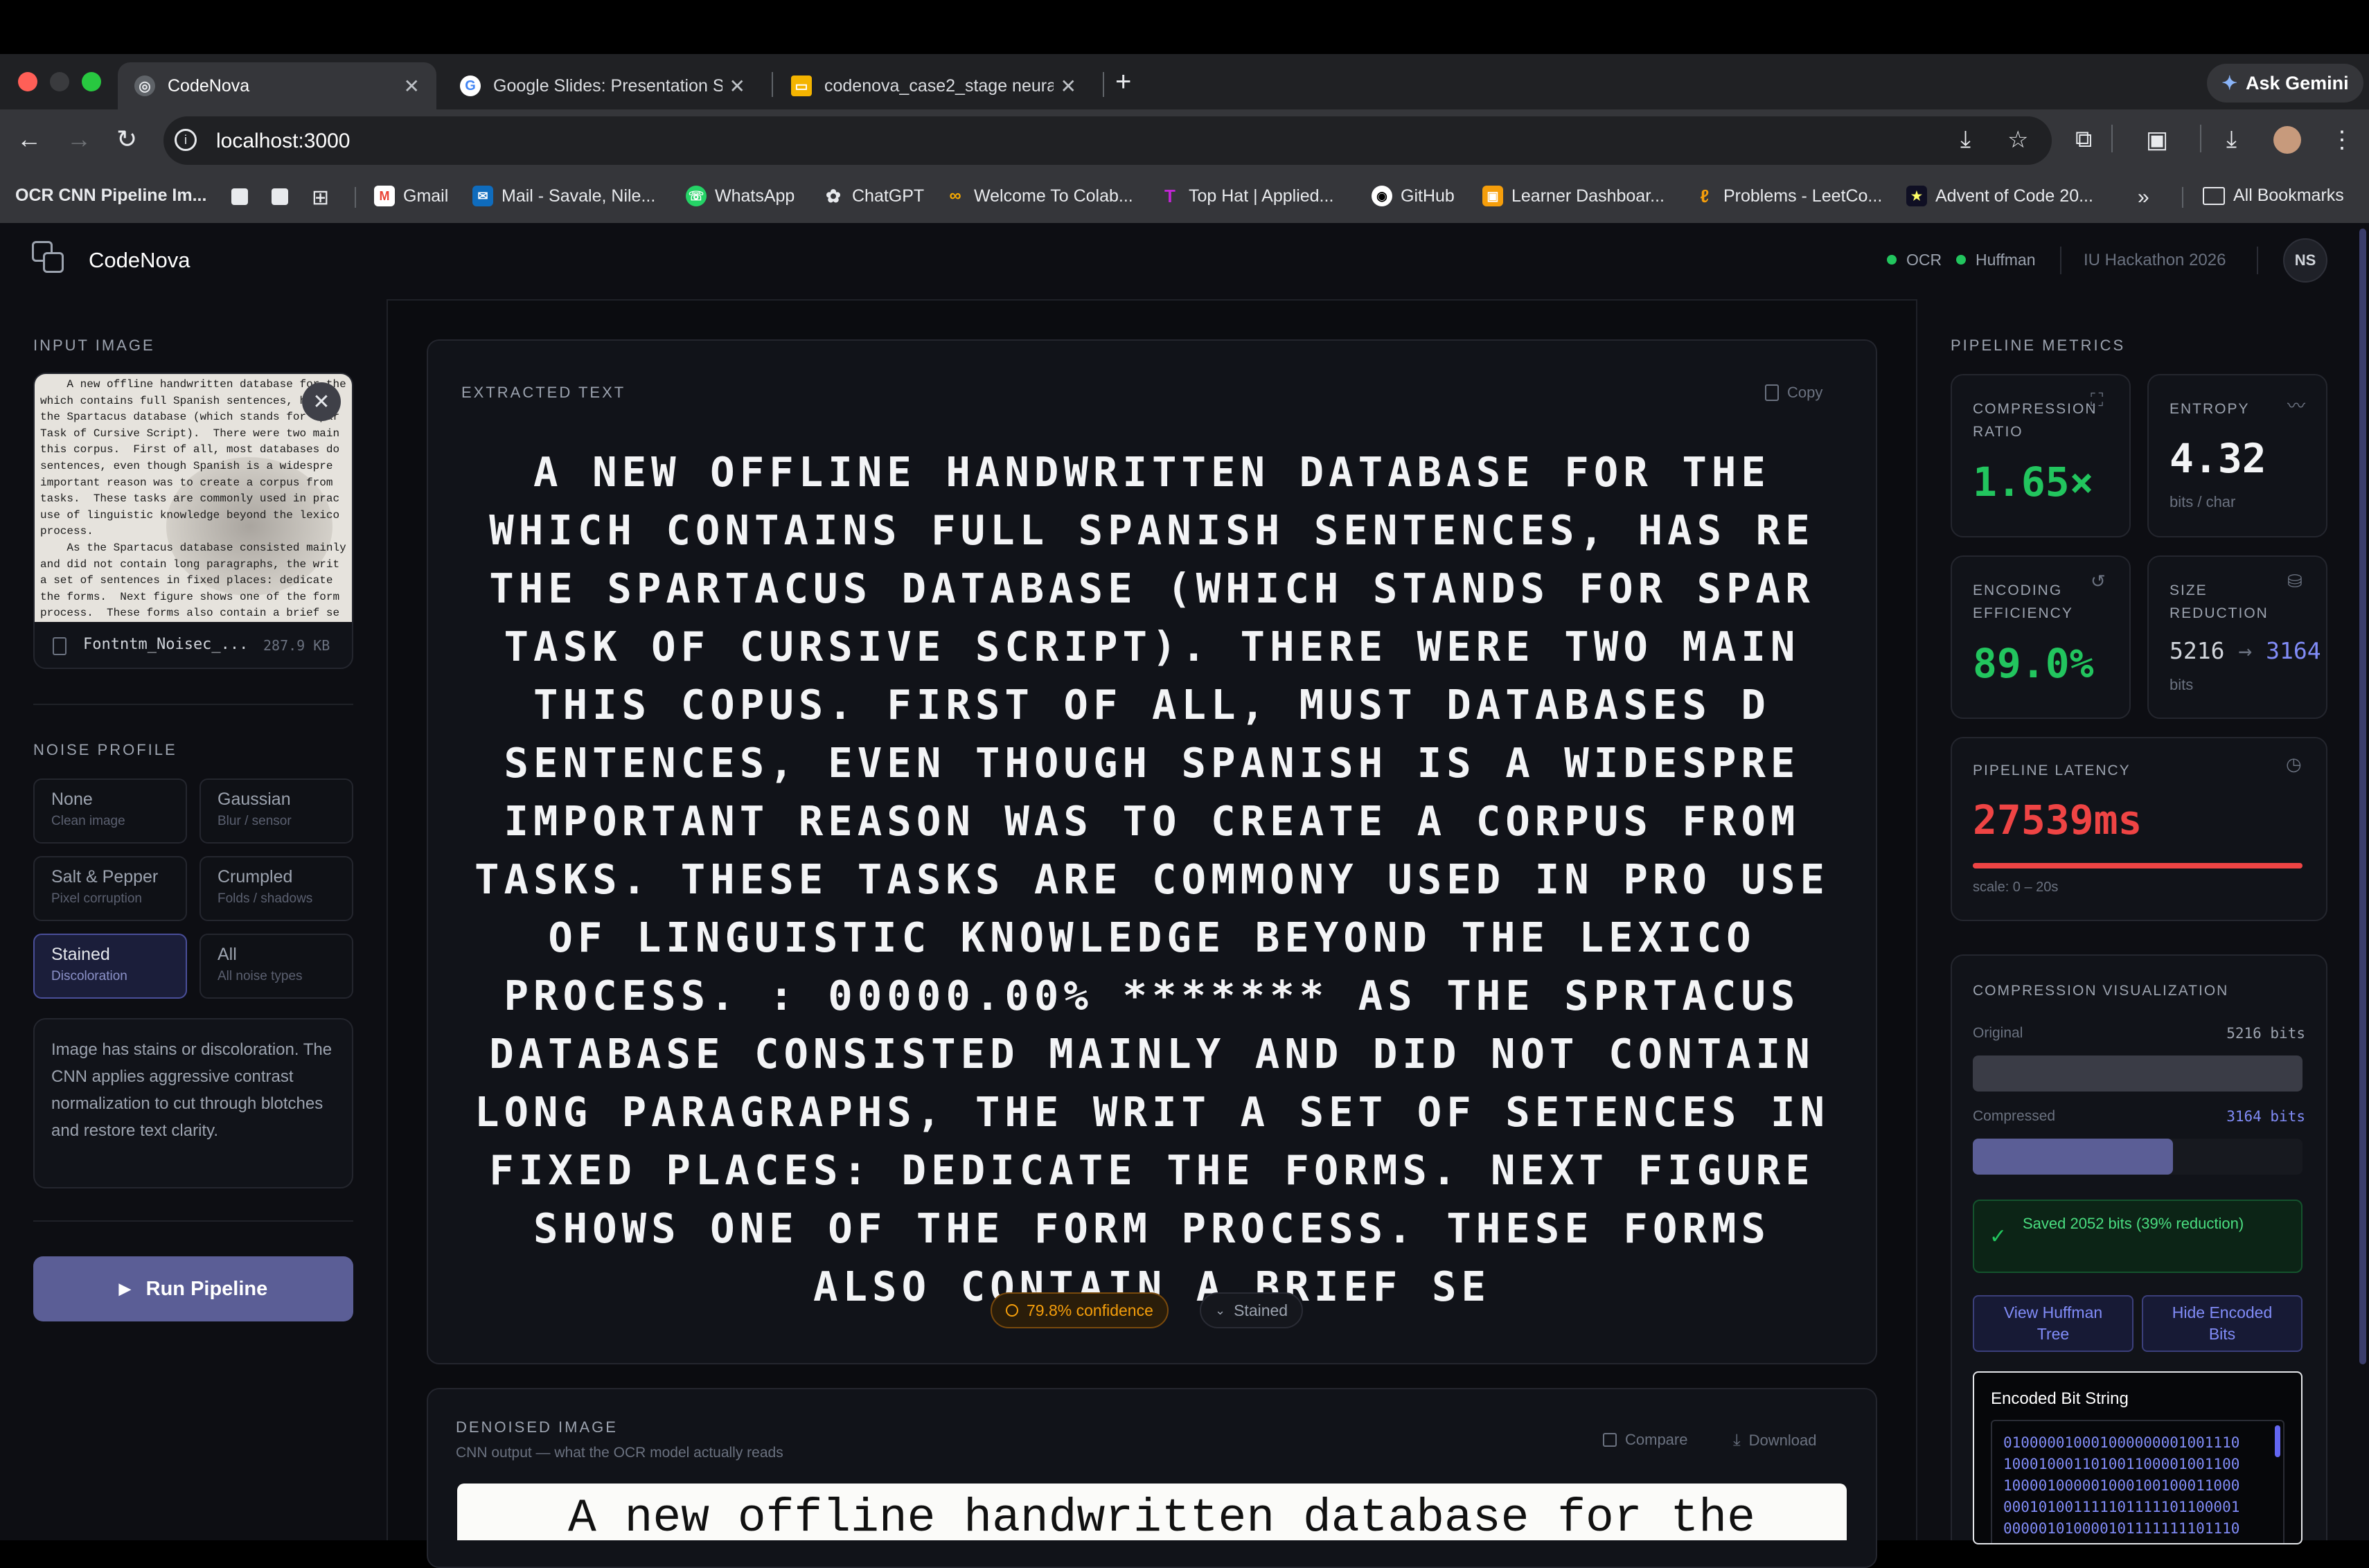  Describe the element at coordinates (2222, 1324) in the screenshot. I see `hide-encoded-bits-button: Hide Encoded Bits` at that location.